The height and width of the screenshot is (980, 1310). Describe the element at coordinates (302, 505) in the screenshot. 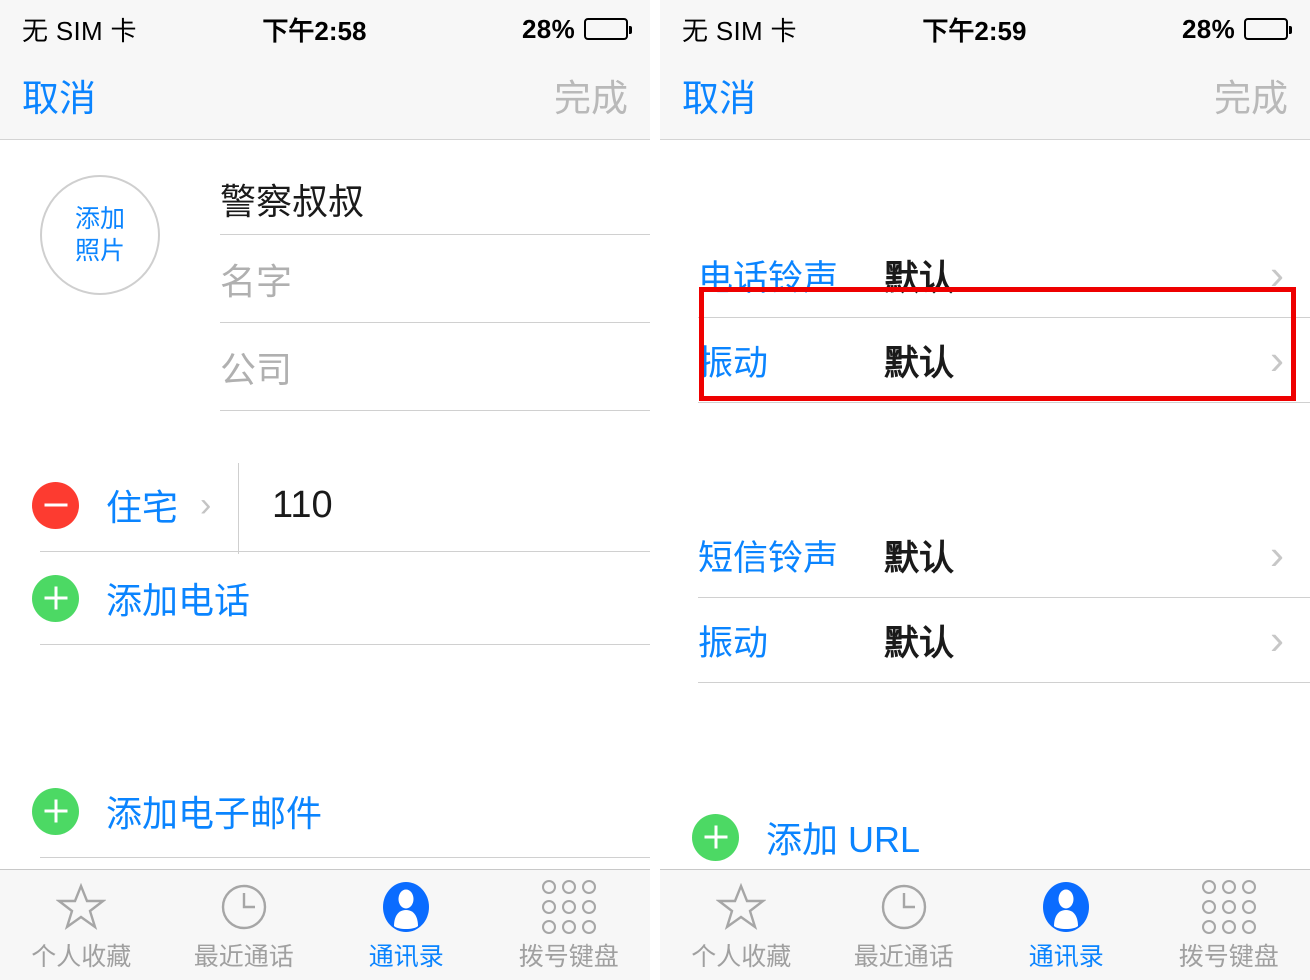

I see `phone-number-value: 110` at that location.